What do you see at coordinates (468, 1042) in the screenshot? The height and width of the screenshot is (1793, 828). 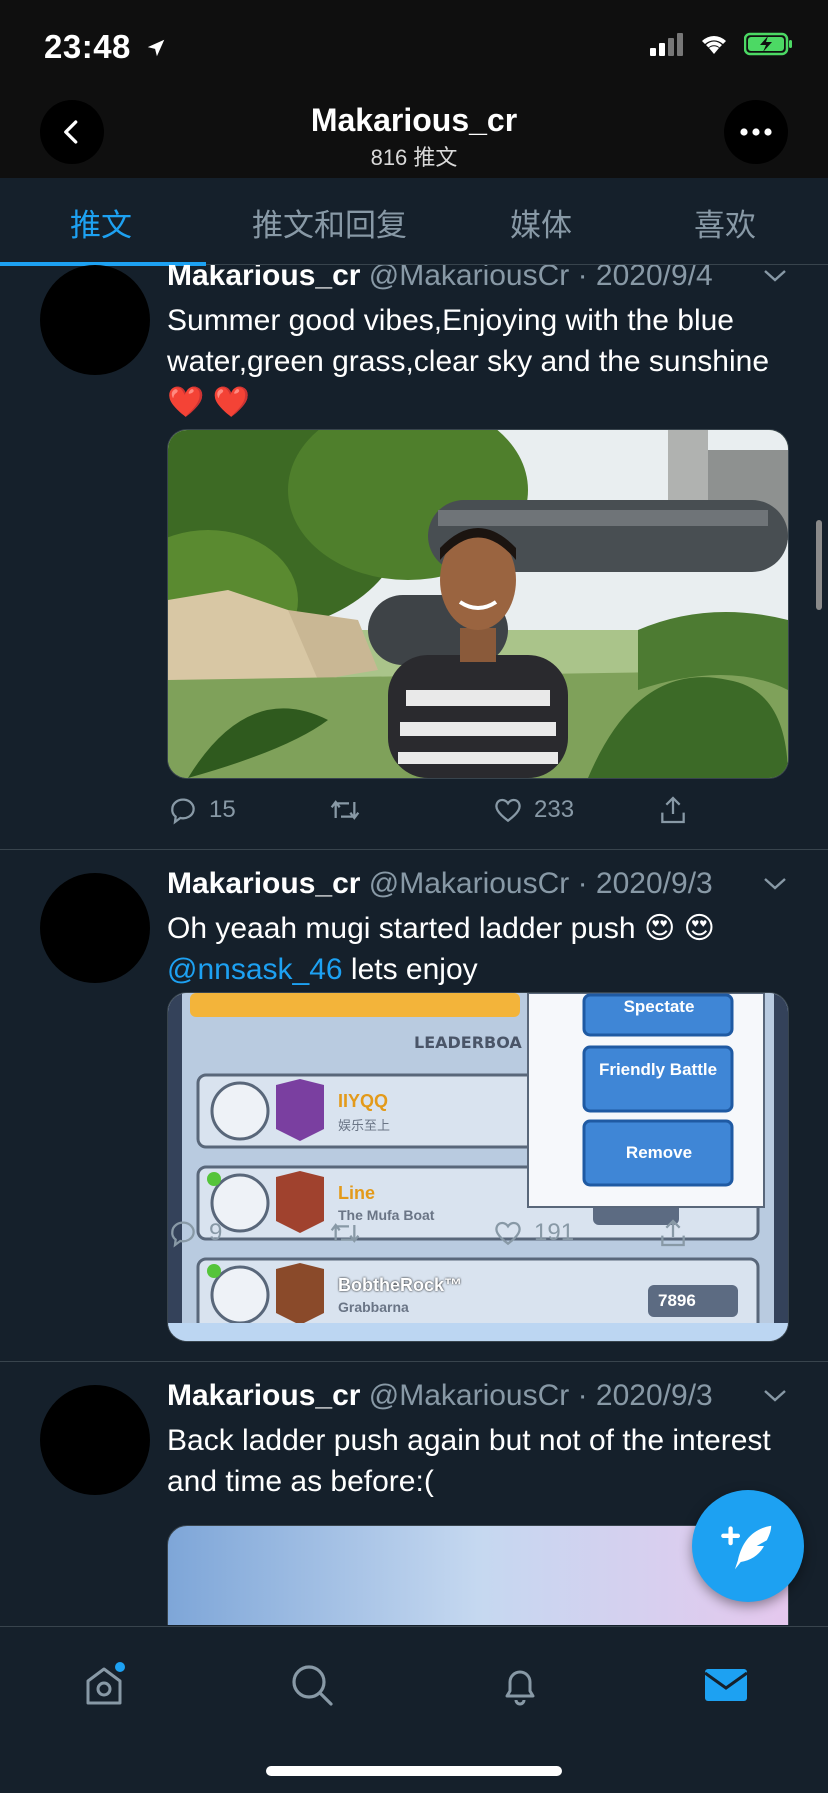 I see `leaderboard-label: LEADERBOA` at bounding box center [468, 1042].